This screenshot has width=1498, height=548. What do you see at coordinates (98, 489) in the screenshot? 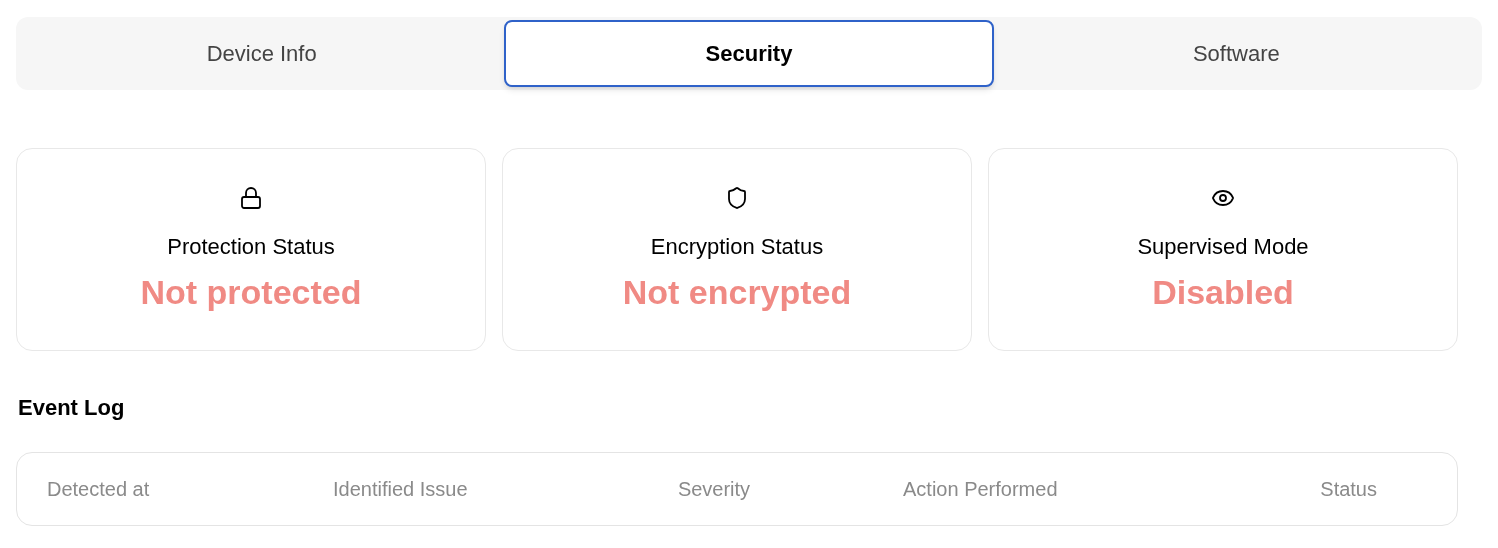
I see `column-header: Detected at` at bounding box center [98, 489].